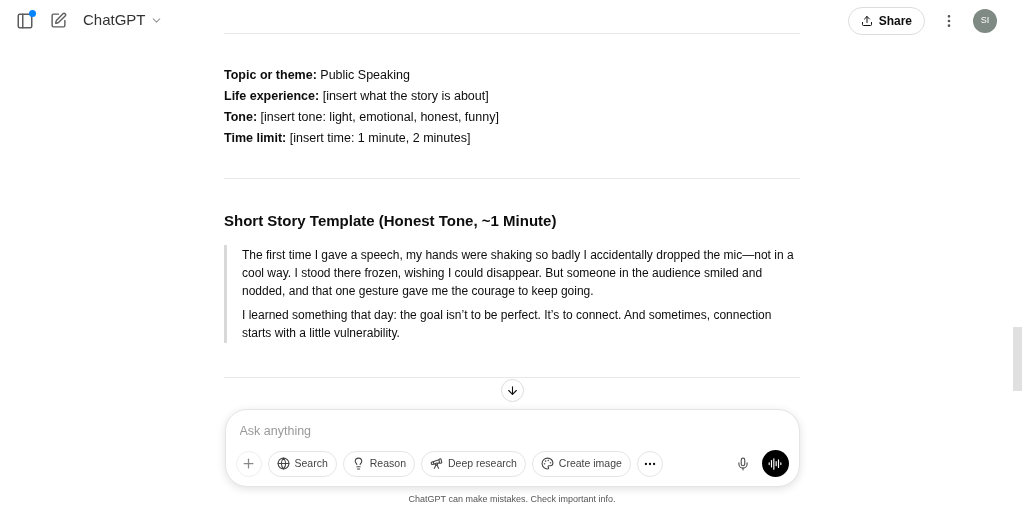 The width and height of the screenshot is (1024, 509). Describe the element at coordinates (514, 431) in the screenshot. I see `prompt-input: Ask anything` at that location.